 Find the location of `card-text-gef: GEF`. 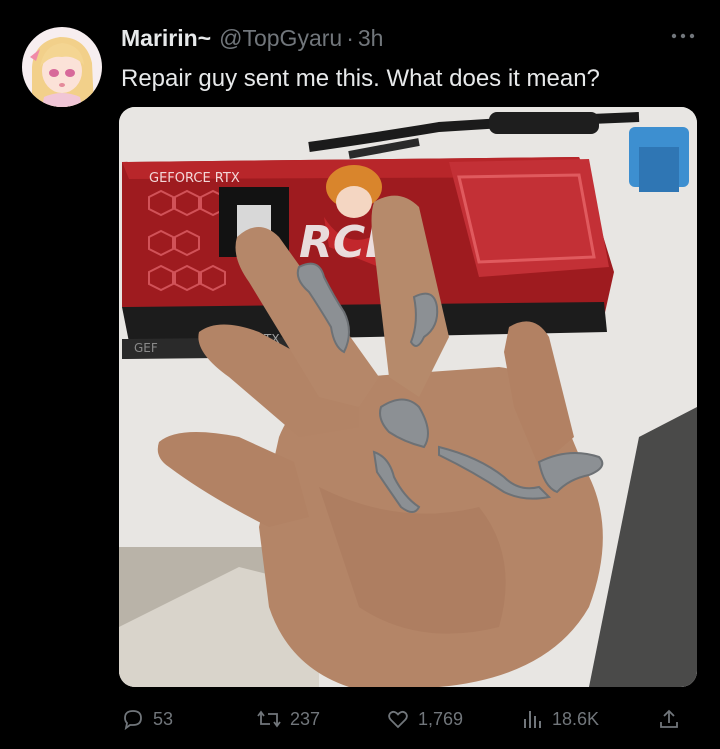

card-text-gef: GEF is located at coordinates (146, 348).